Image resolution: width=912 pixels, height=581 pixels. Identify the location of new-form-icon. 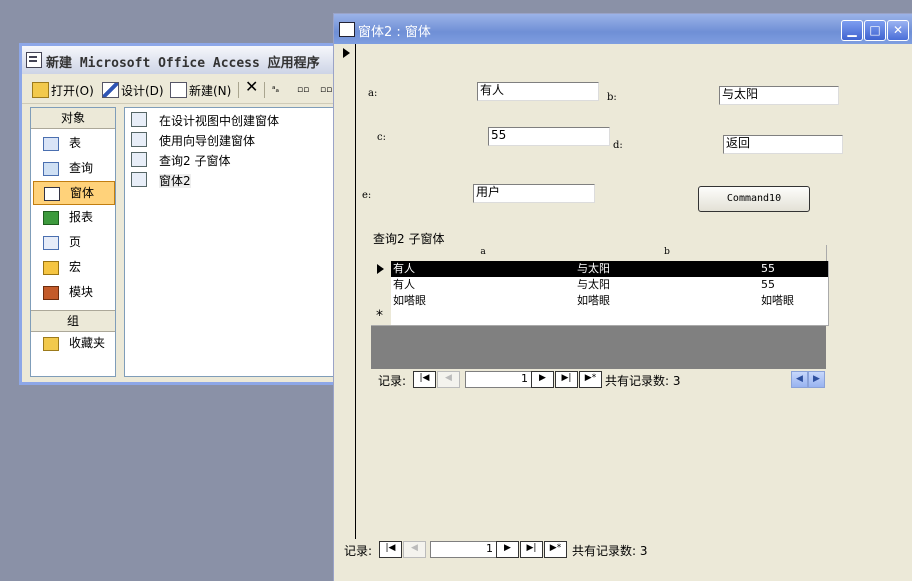
(178, 90).